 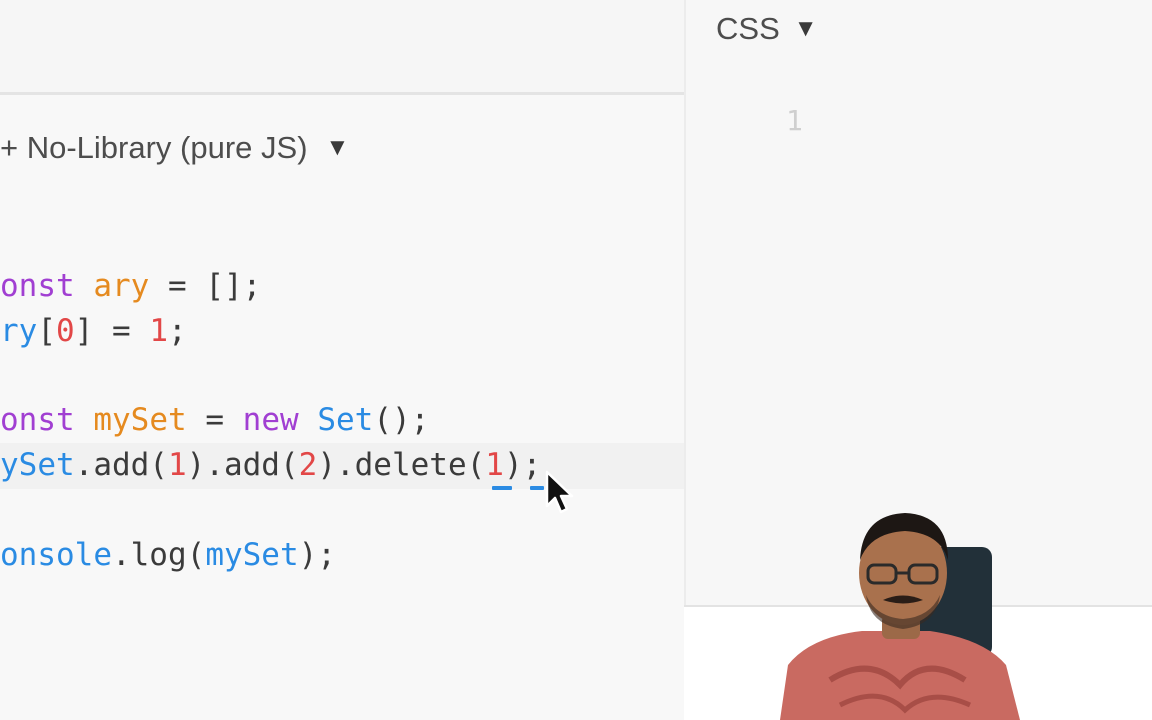 What do you see at coordinates (158, 555) in the screenshot?
I see `code-token: .log(` at bounding box center [158, 555].